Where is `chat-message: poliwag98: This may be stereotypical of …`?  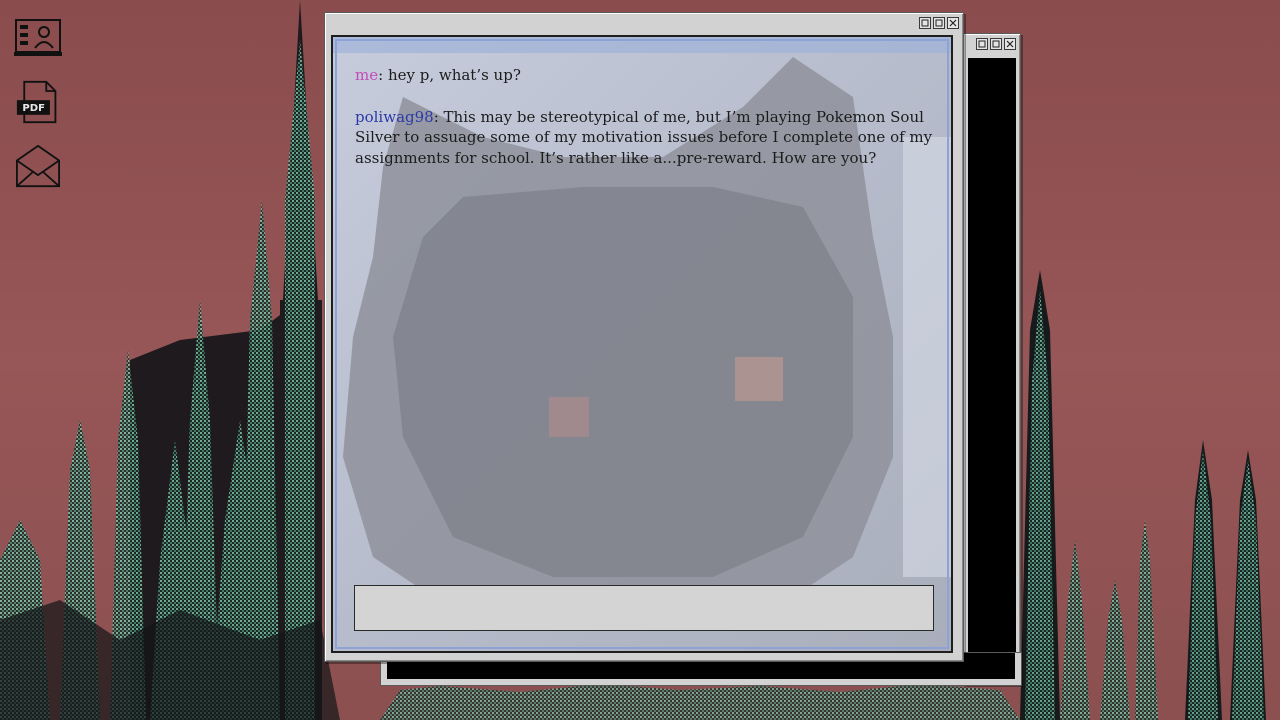
chat-message: poliwag98: This may be stereotypical of … is located at coordinates (645, 138).